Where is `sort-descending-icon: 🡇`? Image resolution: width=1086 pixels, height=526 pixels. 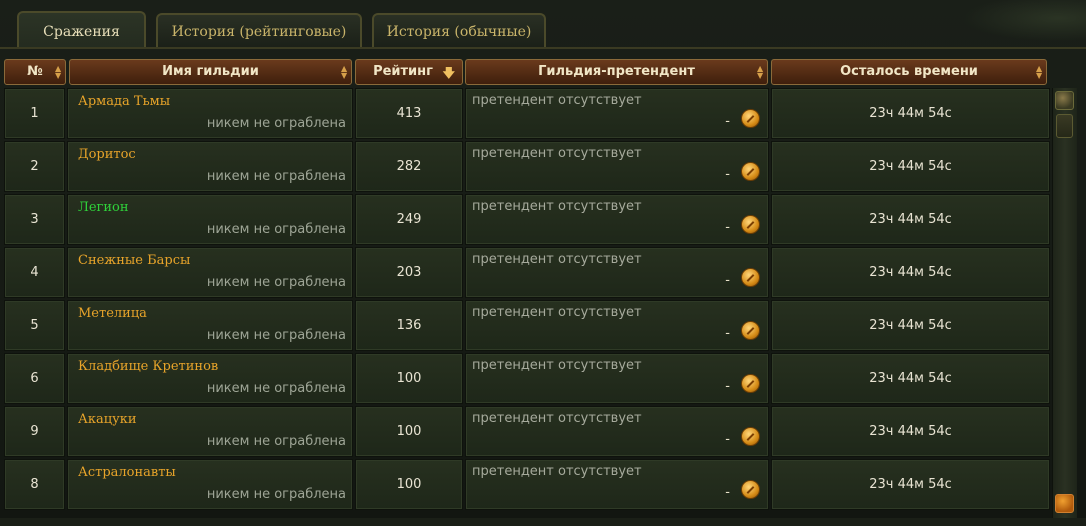
sort-descending-icon: 🡇 is located at coordinates (448, 73).